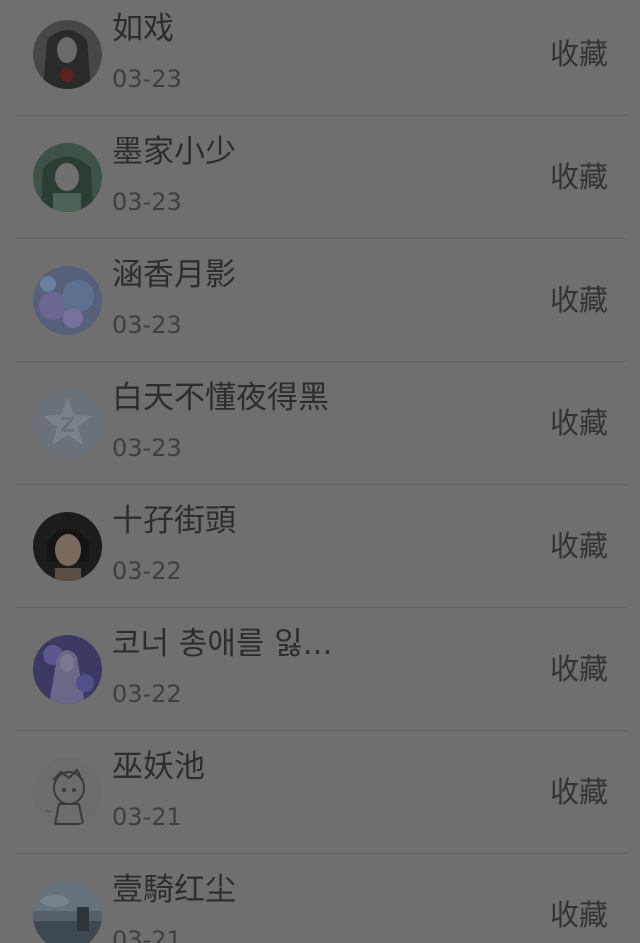  Describe the element at coordinates (320, 58) in the screenshot. I see `list-item: 如戏 03-23 收藏` at that location.